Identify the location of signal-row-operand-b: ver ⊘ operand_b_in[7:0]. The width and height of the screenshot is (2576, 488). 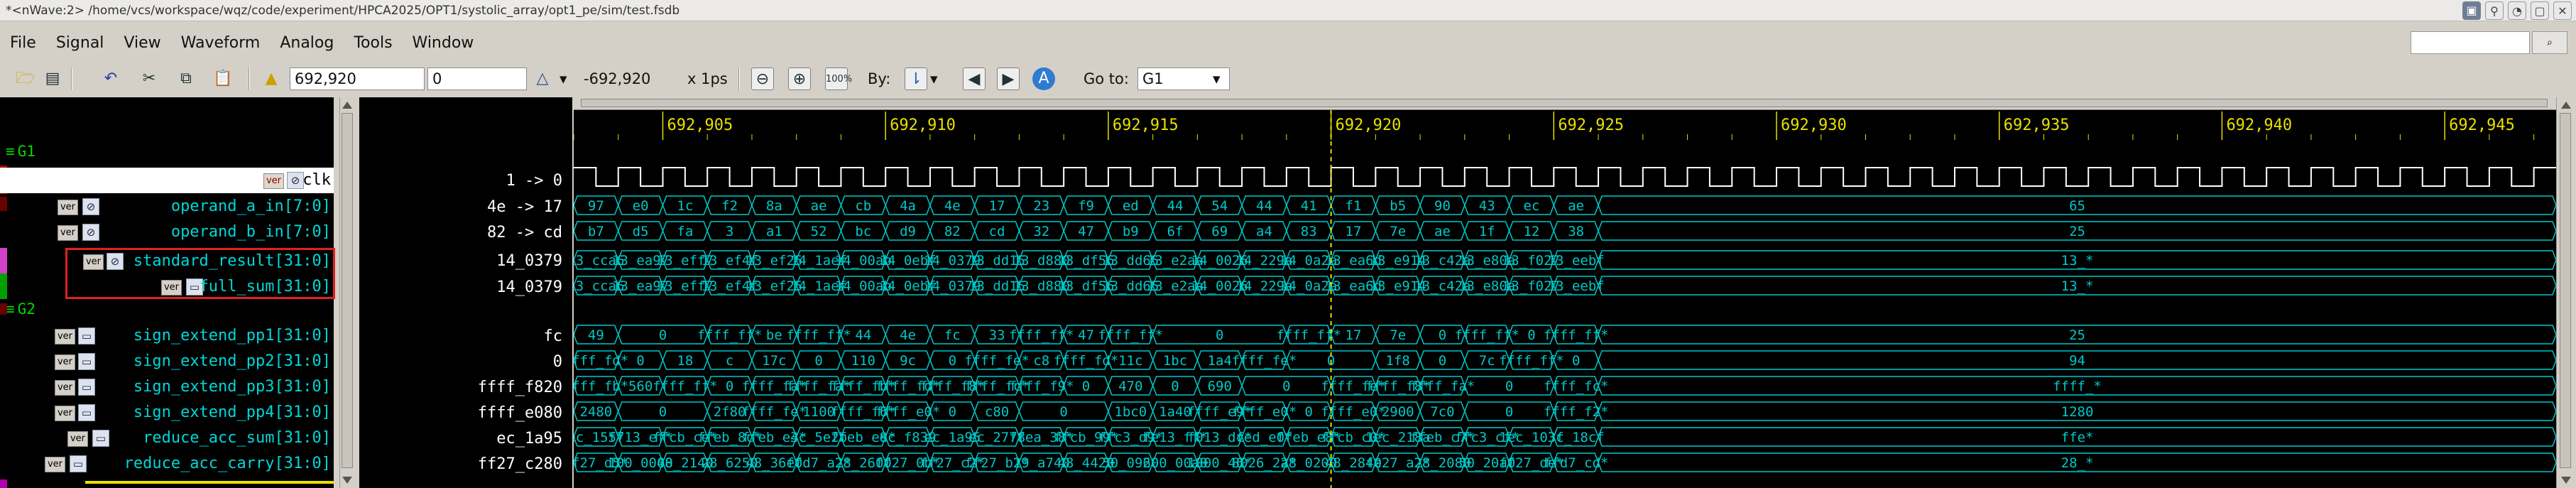
(167, 232).